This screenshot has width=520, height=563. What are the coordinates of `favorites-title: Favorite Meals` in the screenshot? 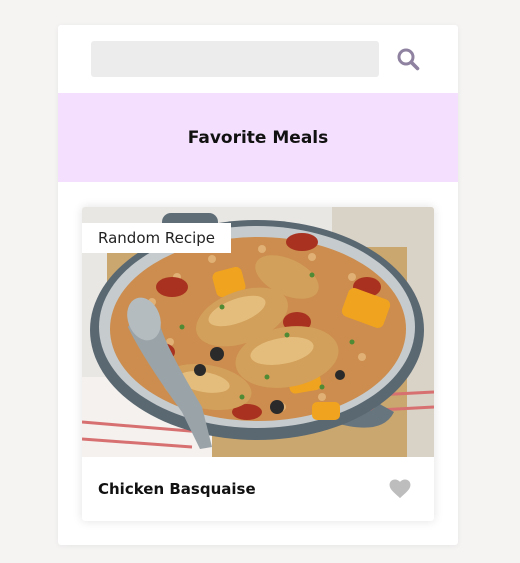 It's located at (258, 137).